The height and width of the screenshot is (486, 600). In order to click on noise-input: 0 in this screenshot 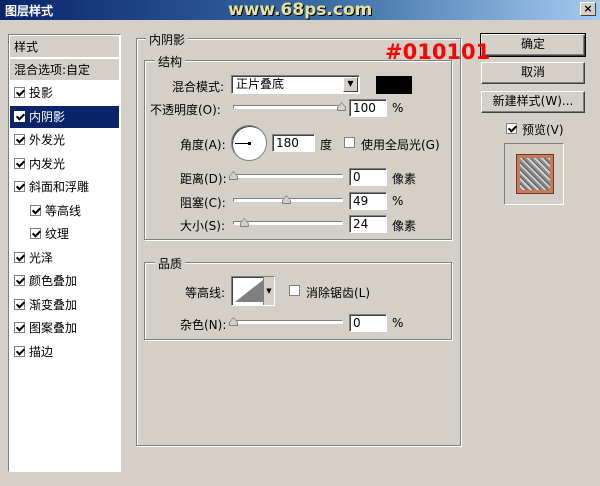, I will do `click(368, 323)`.